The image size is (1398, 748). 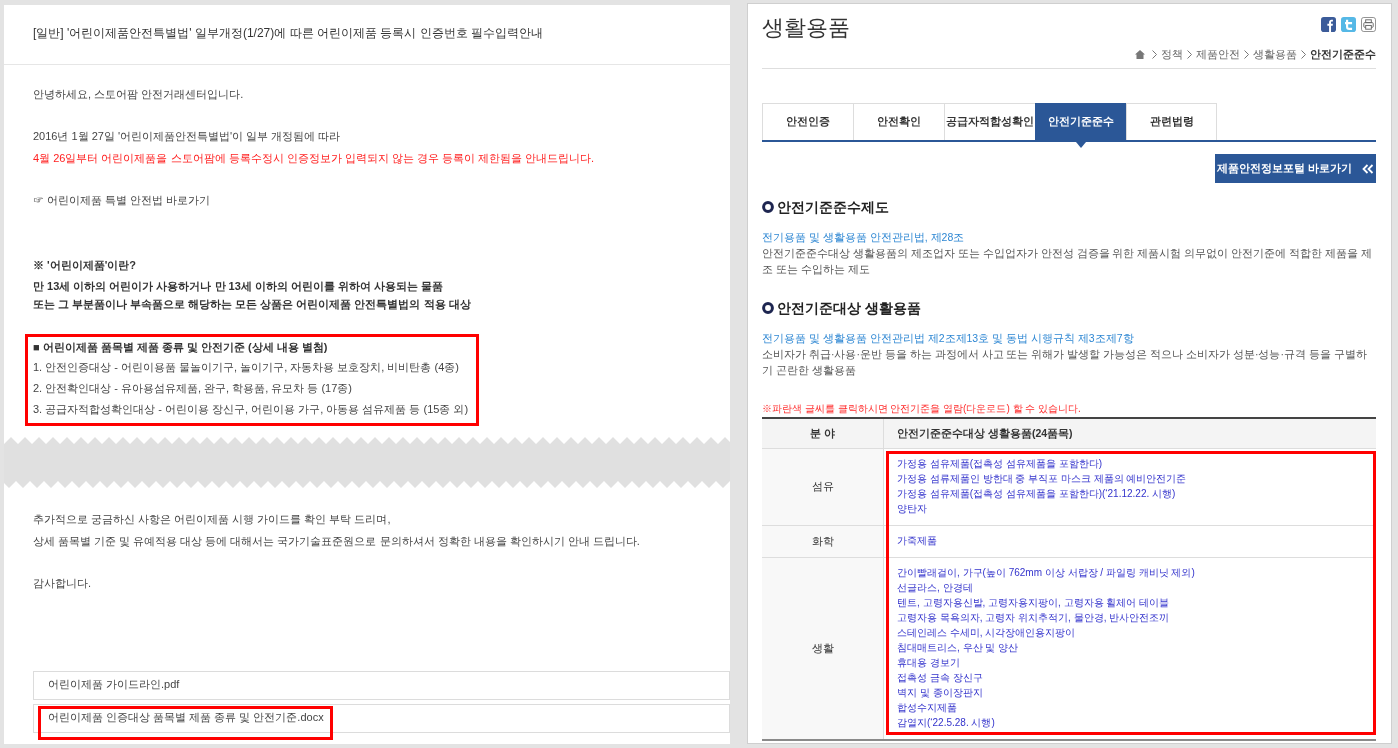 What do you see at coordinates (823, 487) in the screenshot?
I see `category-cell: 섬유` at bounding box center [823, 487].